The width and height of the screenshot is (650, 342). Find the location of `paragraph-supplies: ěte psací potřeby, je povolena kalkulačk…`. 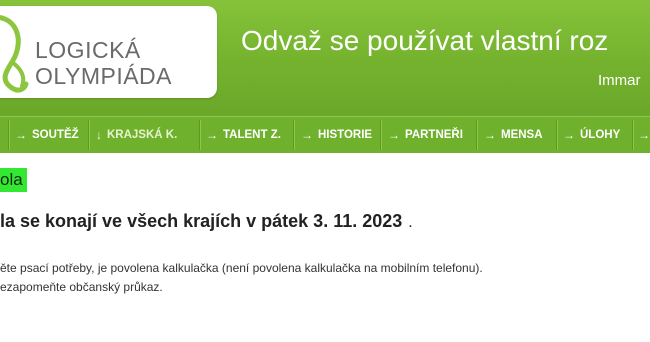

paragraph-supplies: ěte psací potřeby, je povolena kalkulačk… is located at coordinates (241, 268).